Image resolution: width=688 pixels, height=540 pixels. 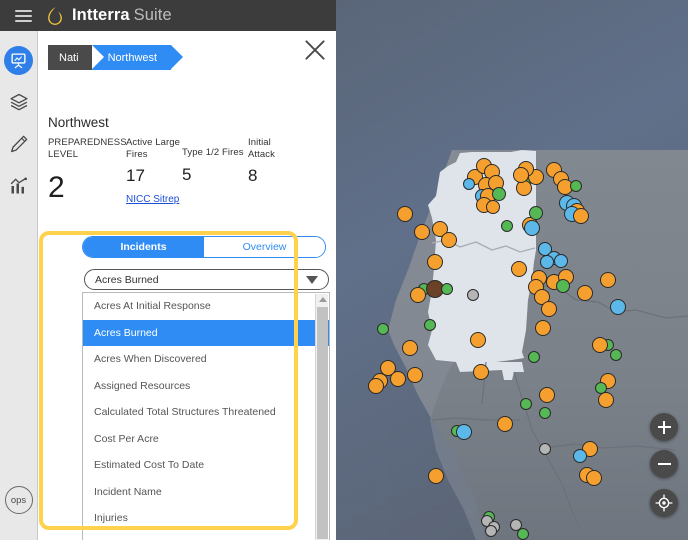 What do you see at coordinates (19, 285) in the screenshot?
I see `left-toolbar: ops` at bounding box center [19, 285].